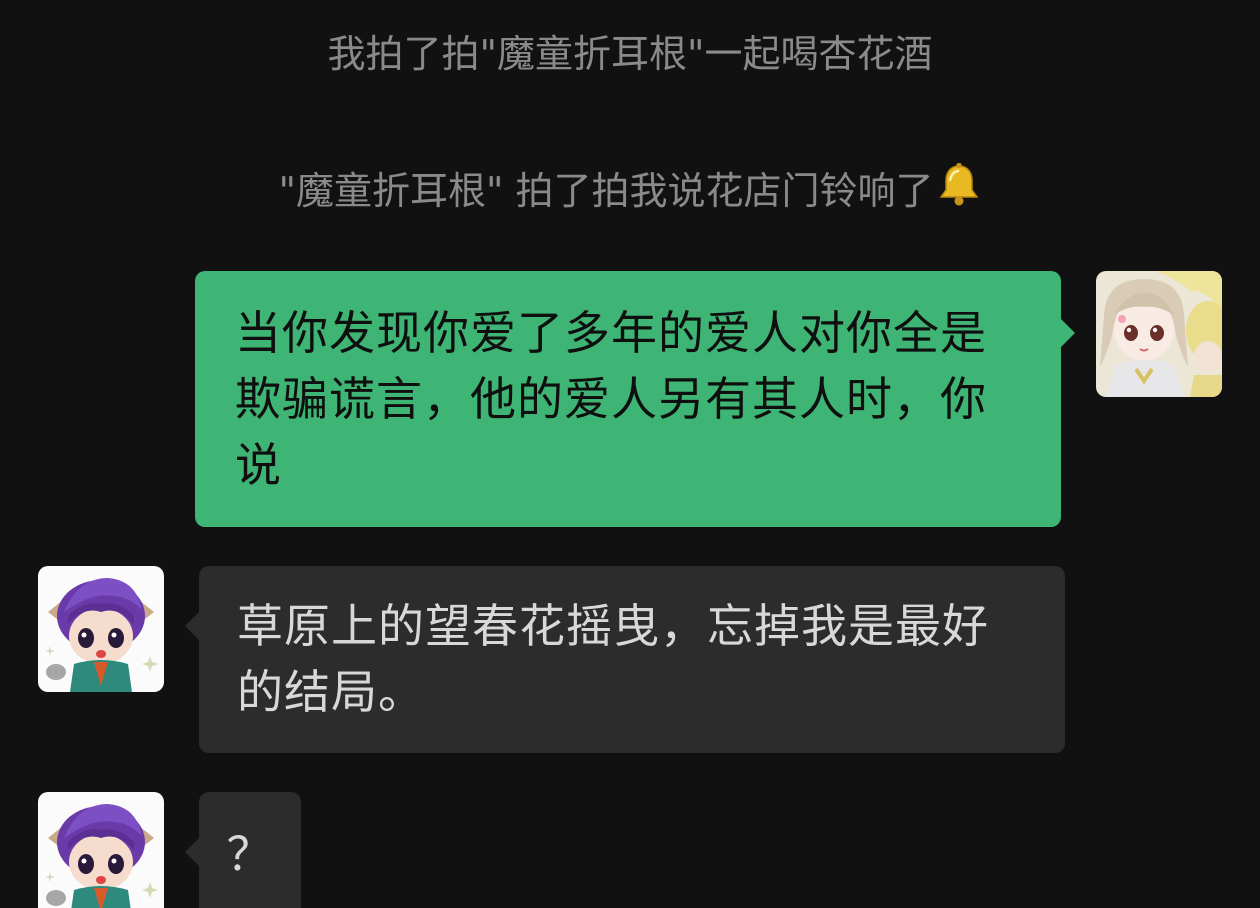  Describe the element at coordinates (606, 191) in the screenshot. I see `system-message-text: "魔童折耳根" 拍了拍我说花店门铃响了` at that location.